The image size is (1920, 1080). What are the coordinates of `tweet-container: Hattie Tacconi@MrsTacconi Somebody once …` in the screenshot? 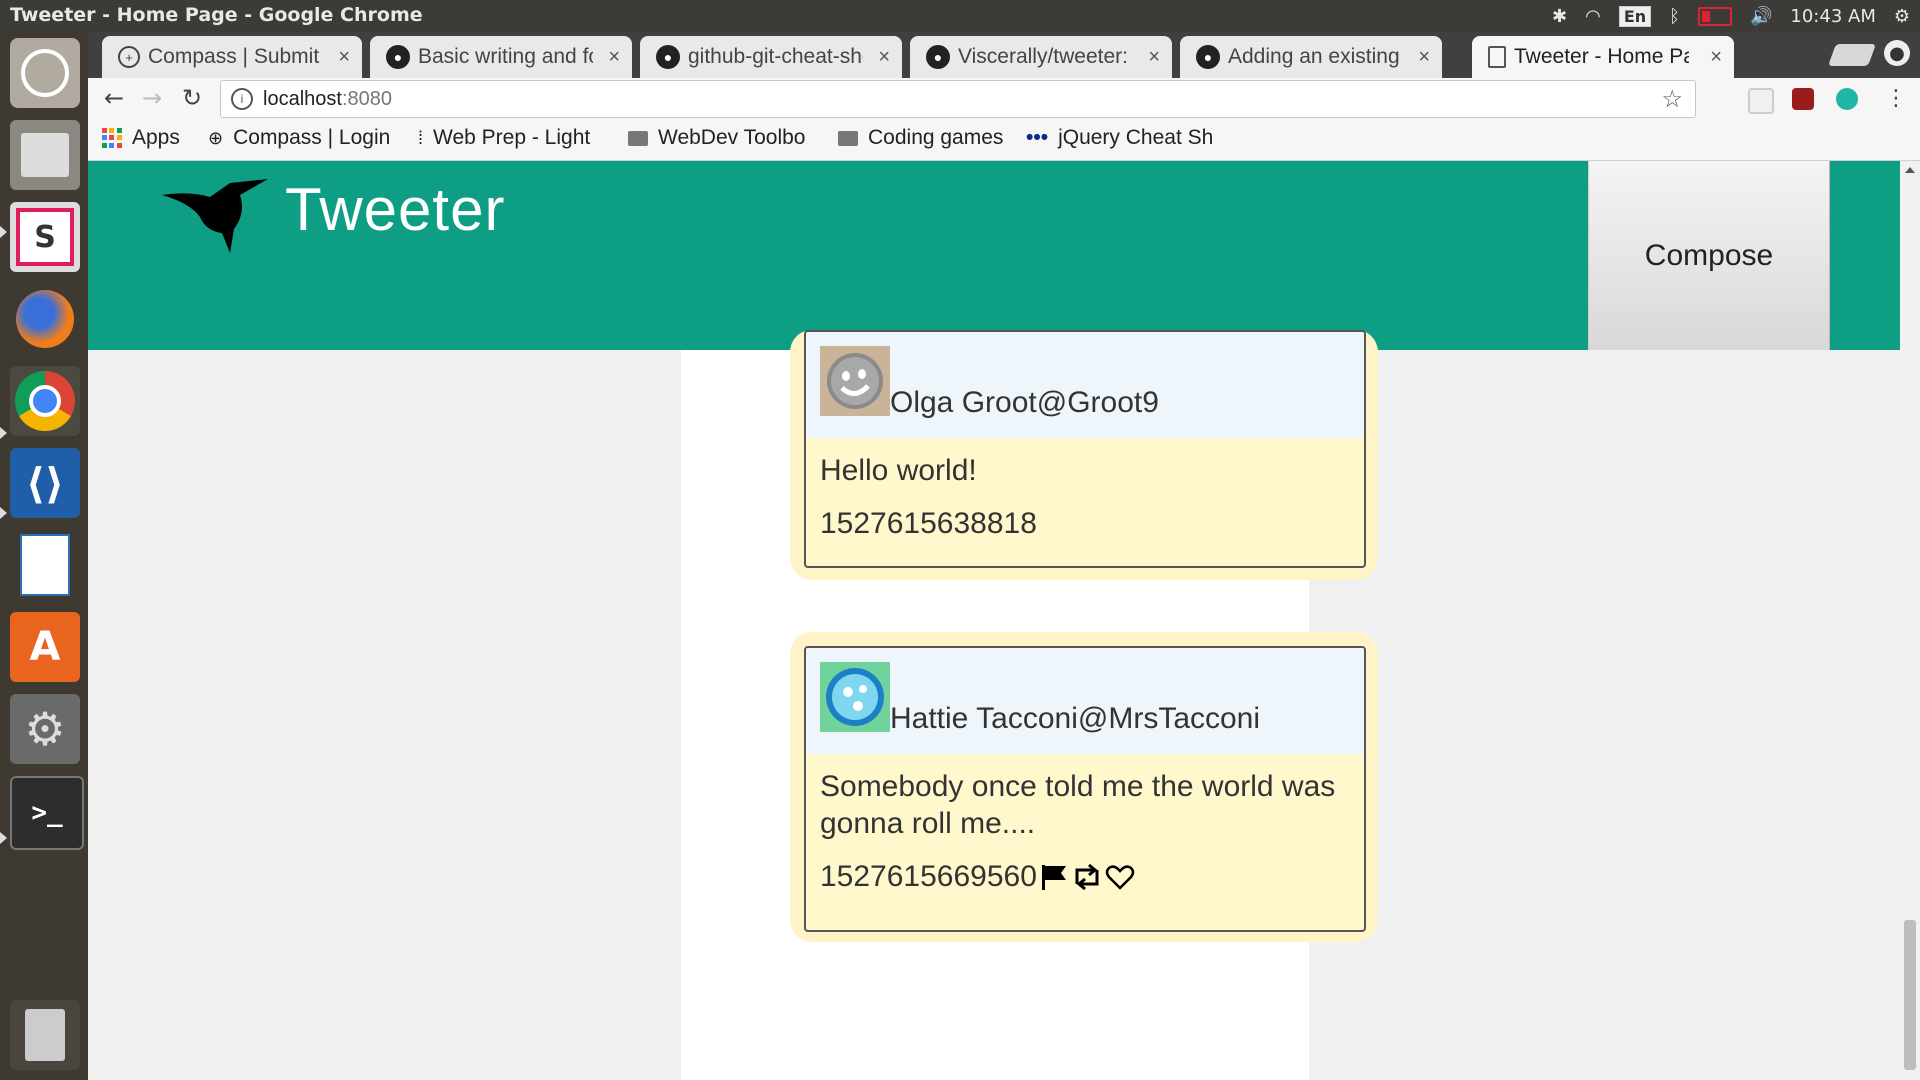 It's located at (1084, 787).